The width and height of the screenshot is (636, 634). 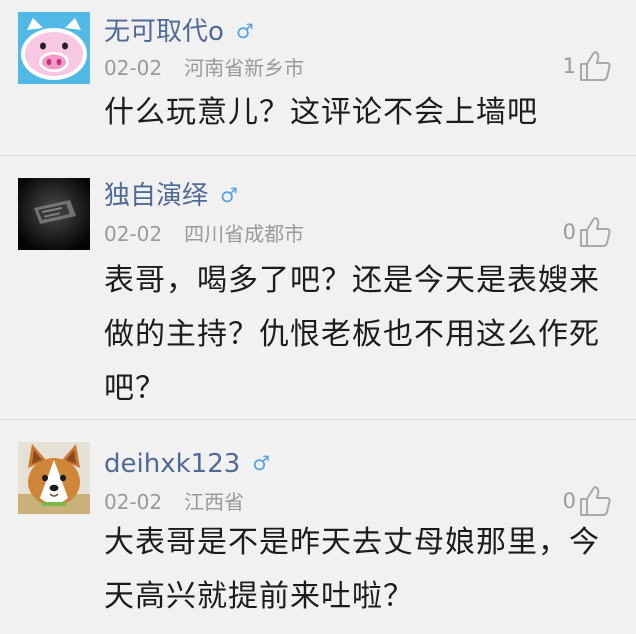 I want to click on corgi-dog-avatar-icon, so click(x=54, y=478).